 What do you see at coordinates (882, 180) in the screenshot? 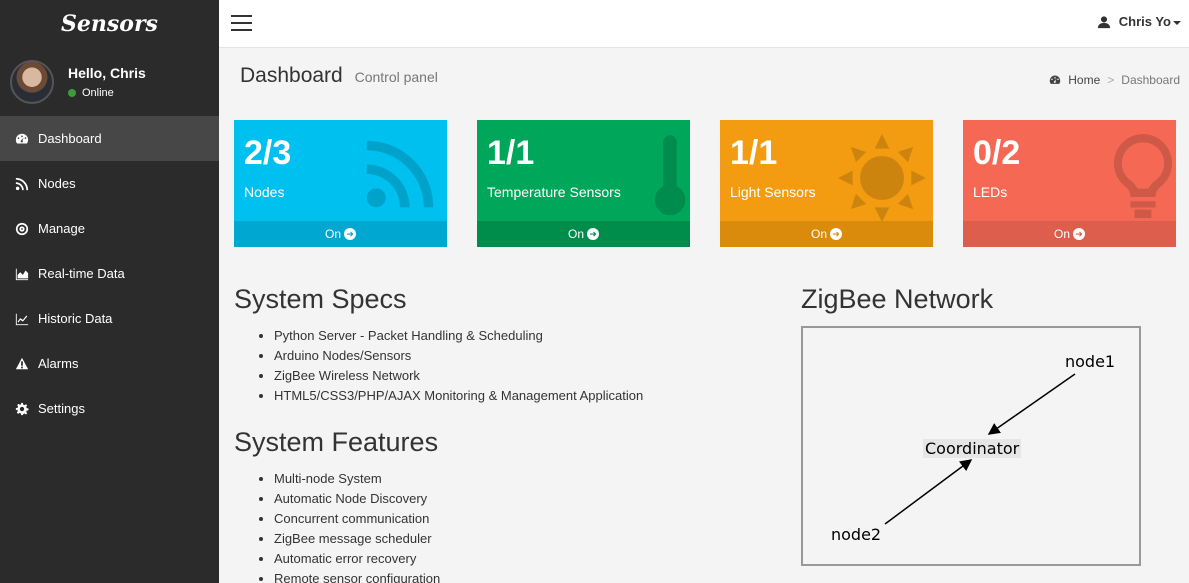
I see `sun-icon` at bounding box center [882, 180].